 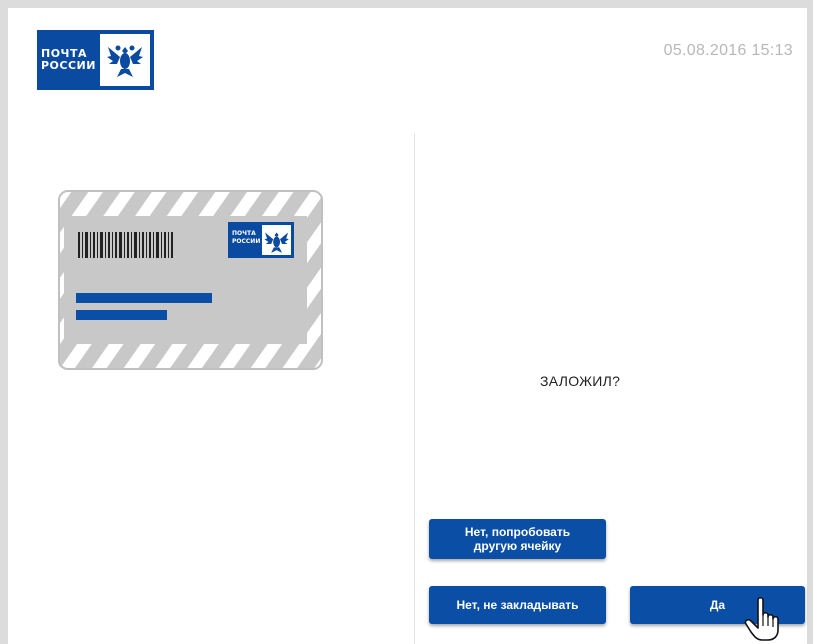 What do you see at coordinates (261, 240) in the screenshot?
I see `envelope-stamp-logo: ПОЧТА РОССИИ` at bounding box center [261, 240].